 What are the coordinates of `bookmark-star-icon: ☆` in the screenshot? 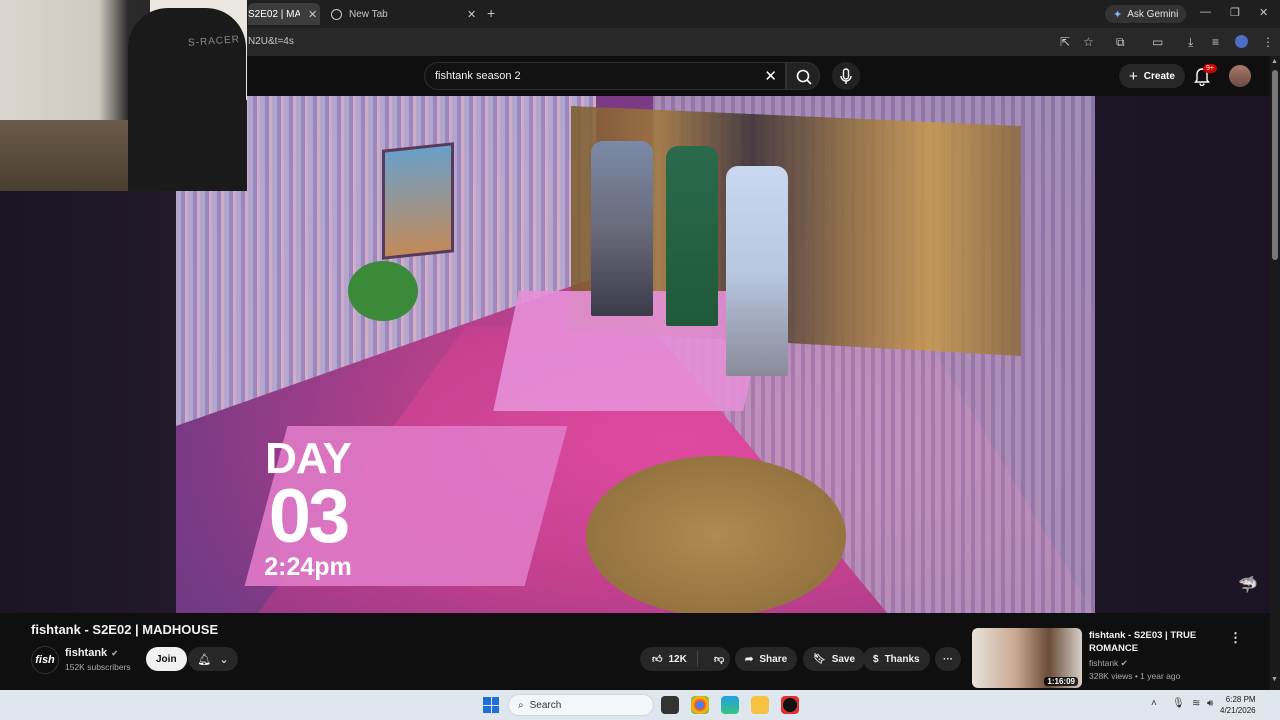 It's located at (1088, 42).